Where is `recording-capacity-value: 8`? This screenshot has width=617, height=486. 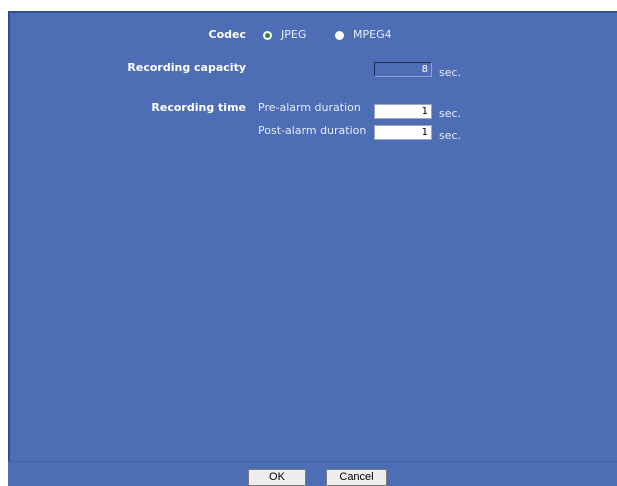 recording-capacity-value: 8 is located at coordinates (403, 69).